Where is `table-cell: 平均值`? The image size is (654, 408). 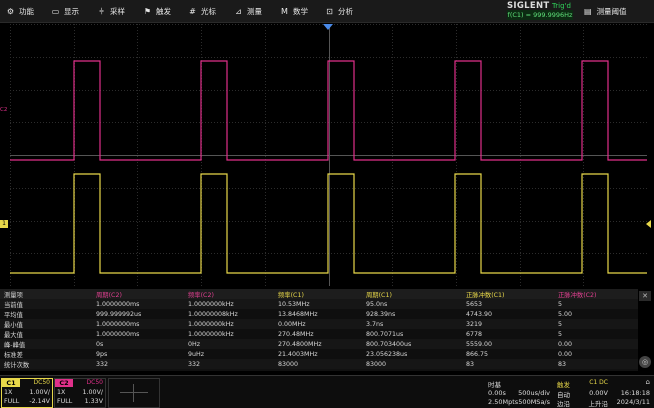
table-cell: 平均值 is located at coordinates (46, 314).